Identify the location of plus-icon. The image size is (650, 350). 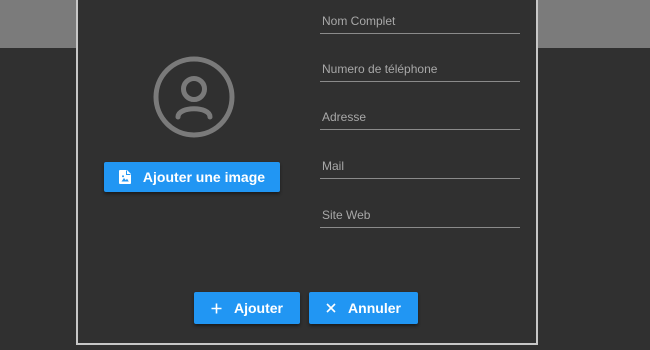
(216, 308).